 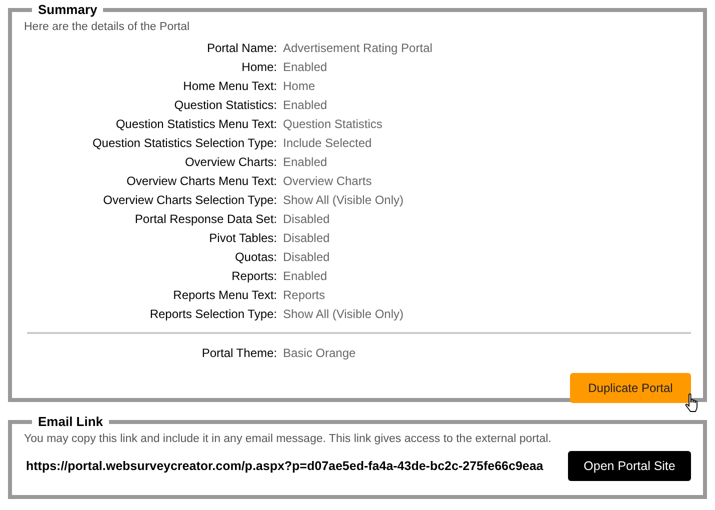 What do you see at coordinates (629, 466) in the screenshot?
I see `open-portal-button: Open Portal Site` at bounding box center [629, 466].